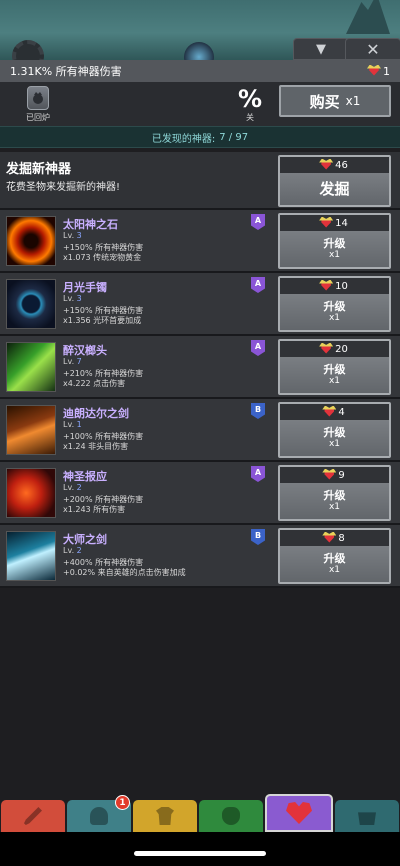  I want to click on tab-sword-master, so click(33, 816).